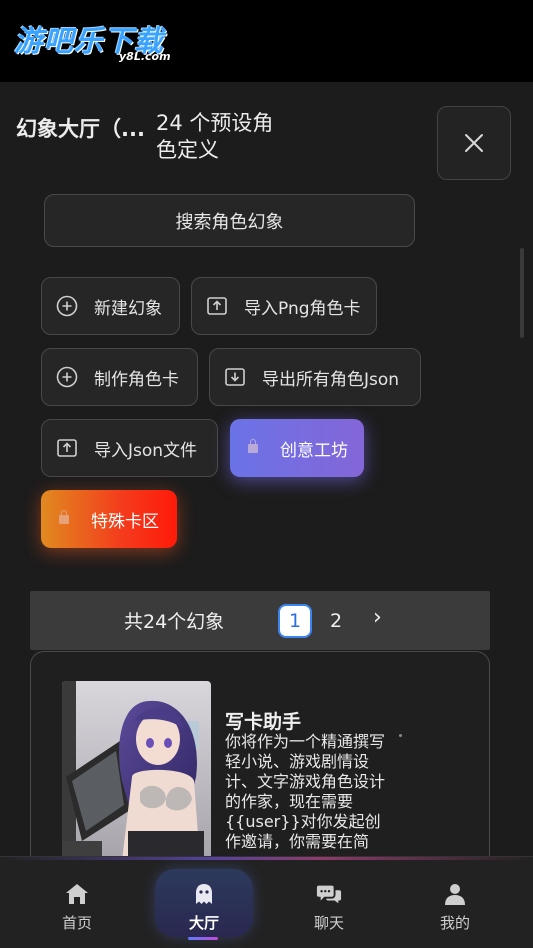  I want to click on new-character-button: 新建幻象, so click(110, 306).